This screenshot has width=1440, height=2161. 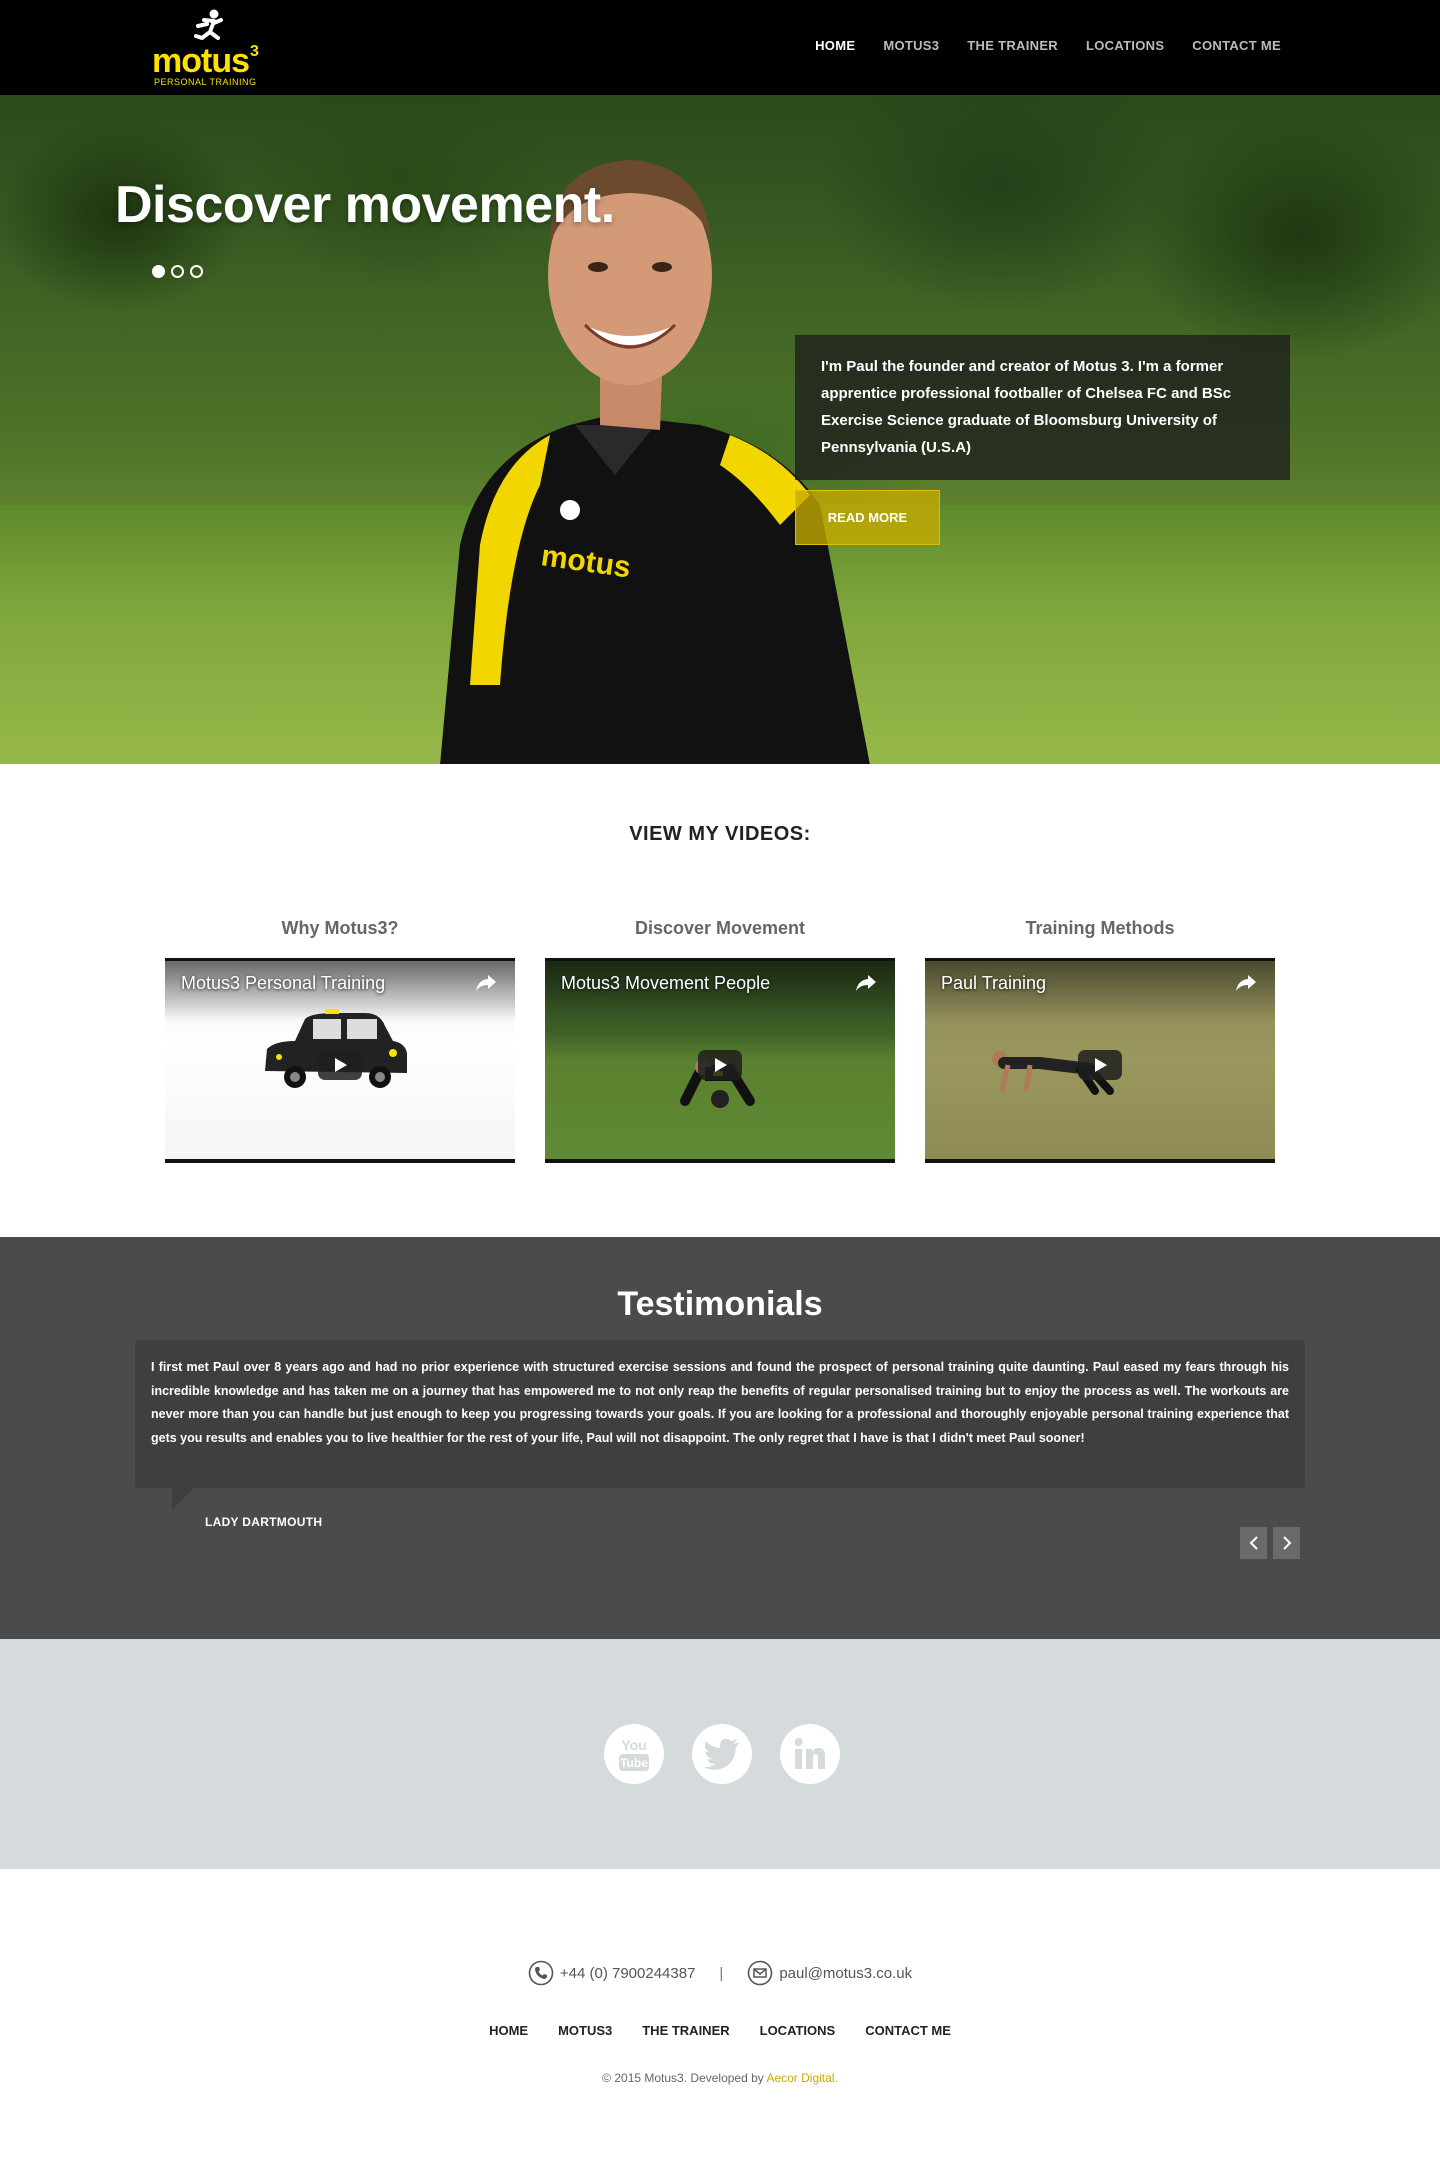 I want to click on footer-nav-the-trainer: THE TRAINER, so click(x=685, y=2030).